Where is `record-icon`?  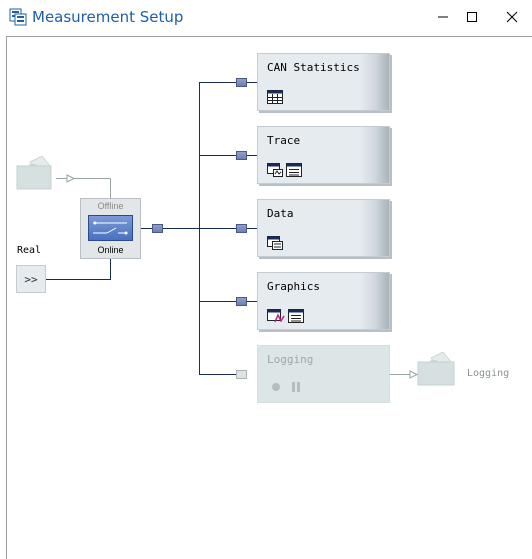 record-icon is located at coordinates (276, 387).